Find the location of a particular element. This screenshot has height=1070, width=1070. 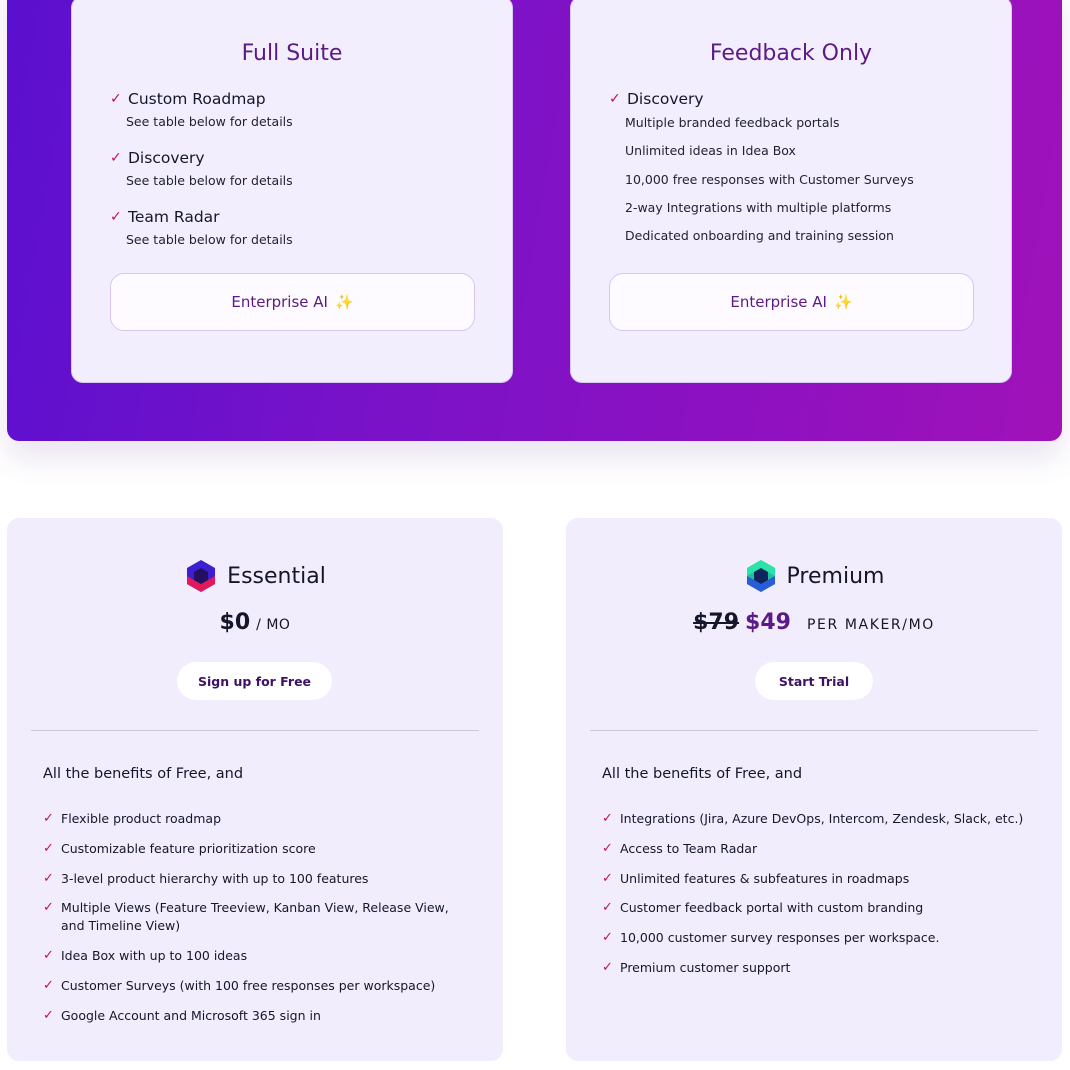

old-price: $79 is located at coordinates (716, 622).